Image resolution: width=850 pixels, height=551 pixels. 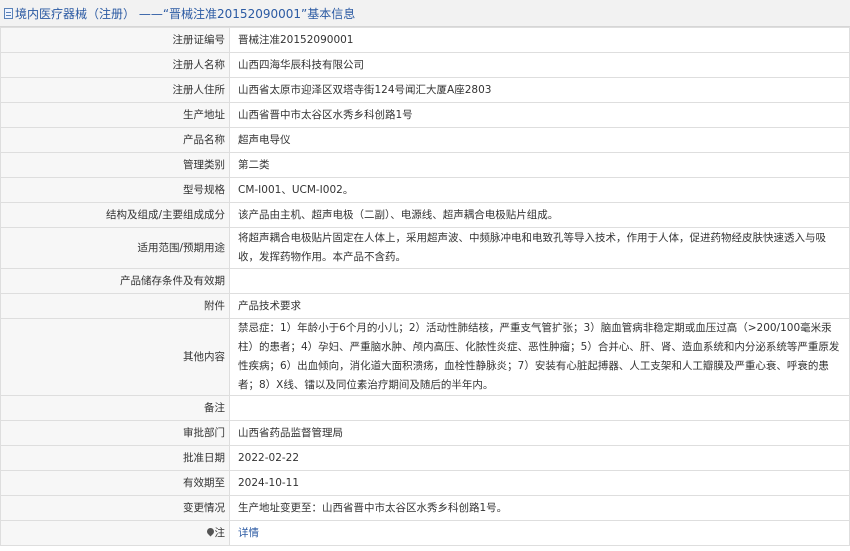 What do you see at coordinates (539, 508) in the screenshot?
I see `change-value: 生产地址变更至：山西省晋中市太谷区水秀乡科创路1号。` at bounding box center [539, 508].